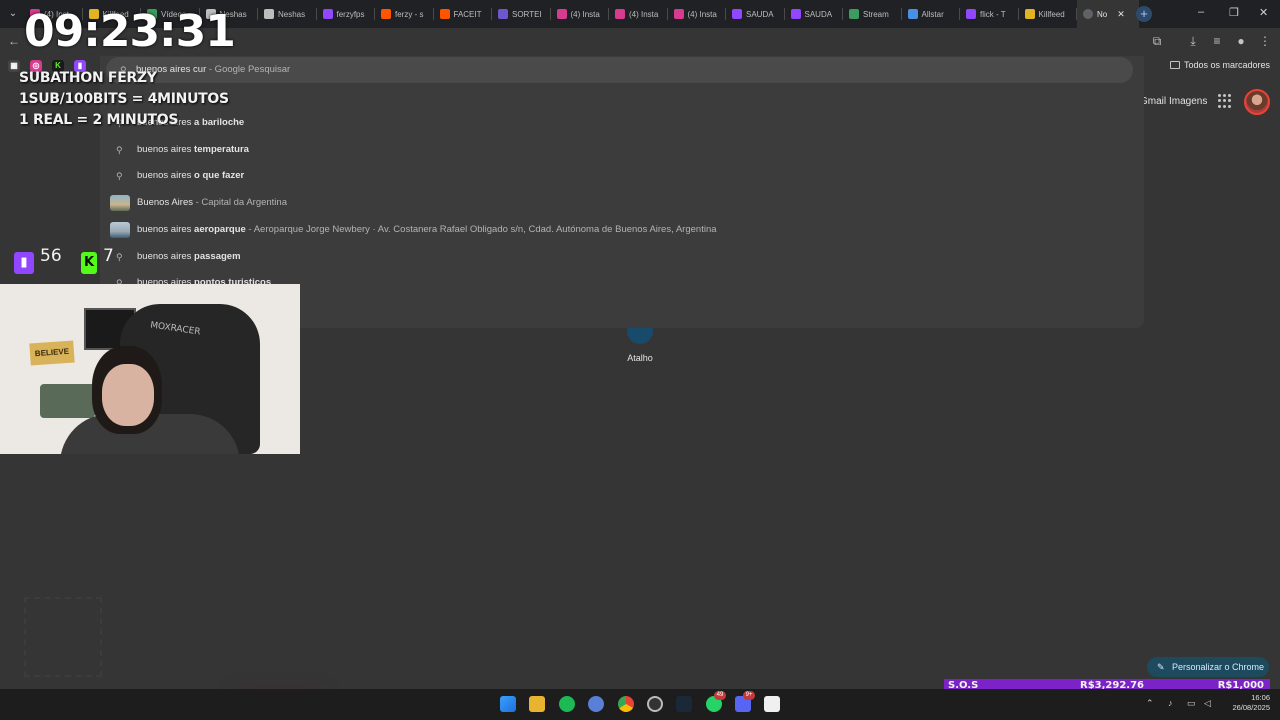 This screenshot has width=1280, height=720. I want to click on date-value: 26/08/2025, so click(1251, 707).